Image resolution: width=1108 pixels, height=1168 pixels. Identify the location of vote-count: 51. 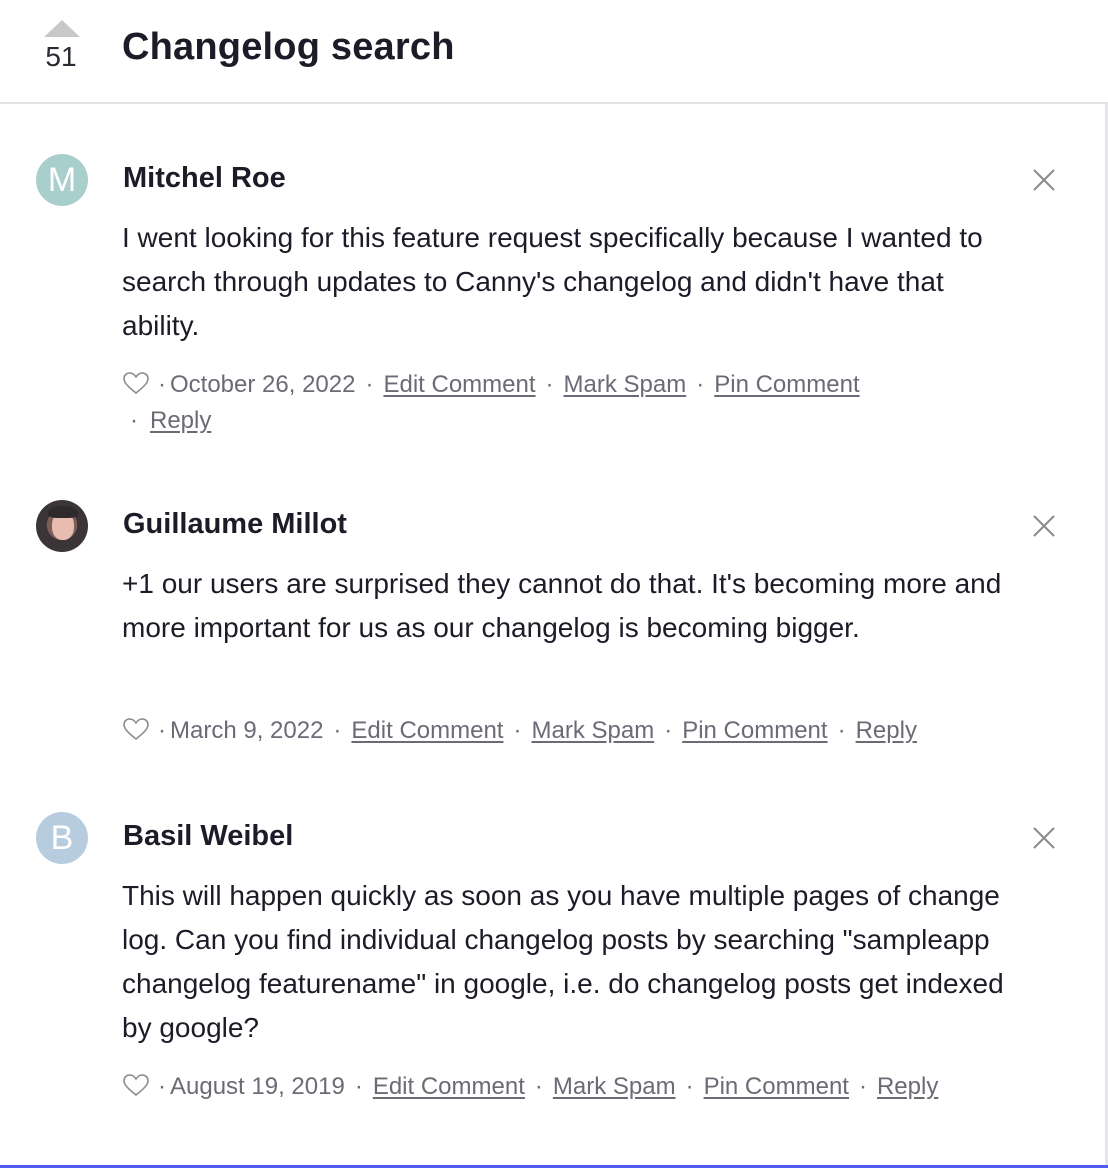
(61, 56).